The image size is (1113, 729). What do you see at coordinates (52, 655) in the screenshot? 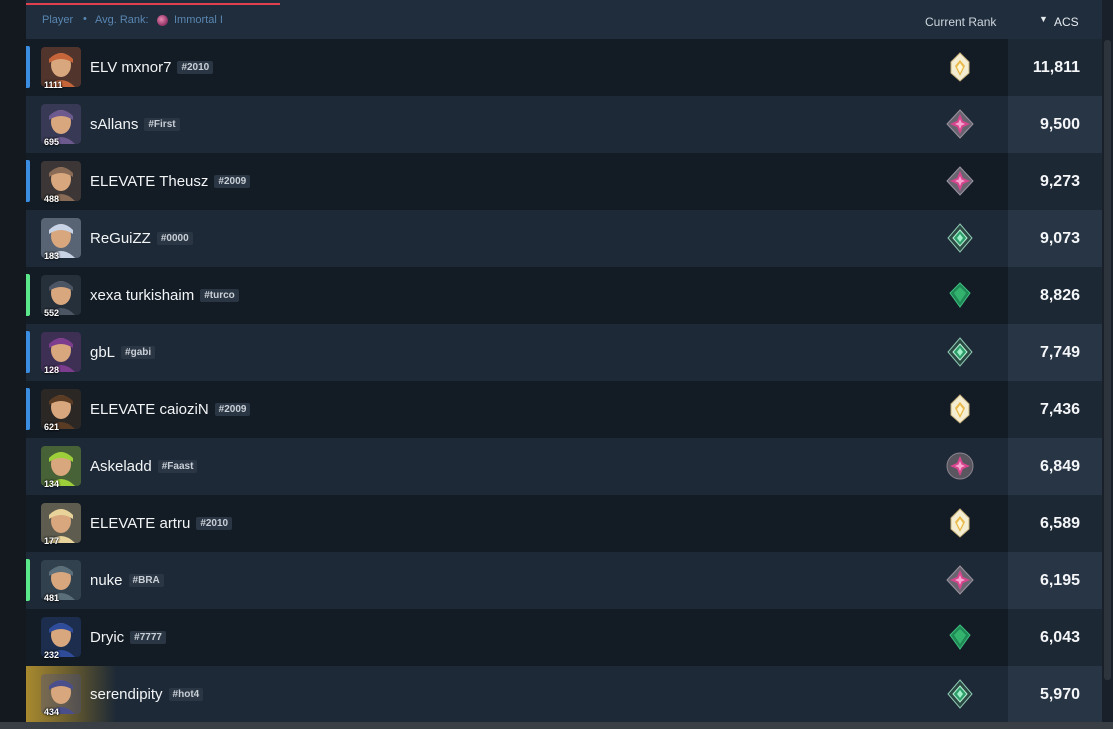
I see `player-level: 232` at bounding box center [52, 655].